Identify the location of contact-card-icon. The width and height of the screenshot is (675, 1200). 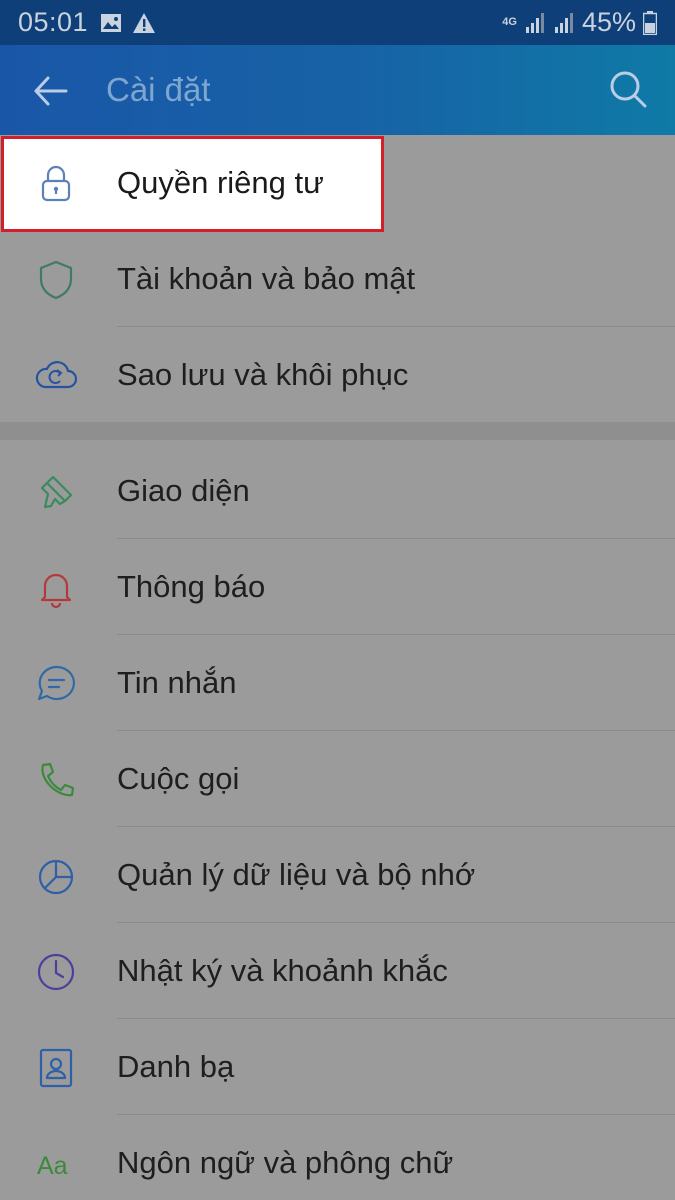
(56, 1068).